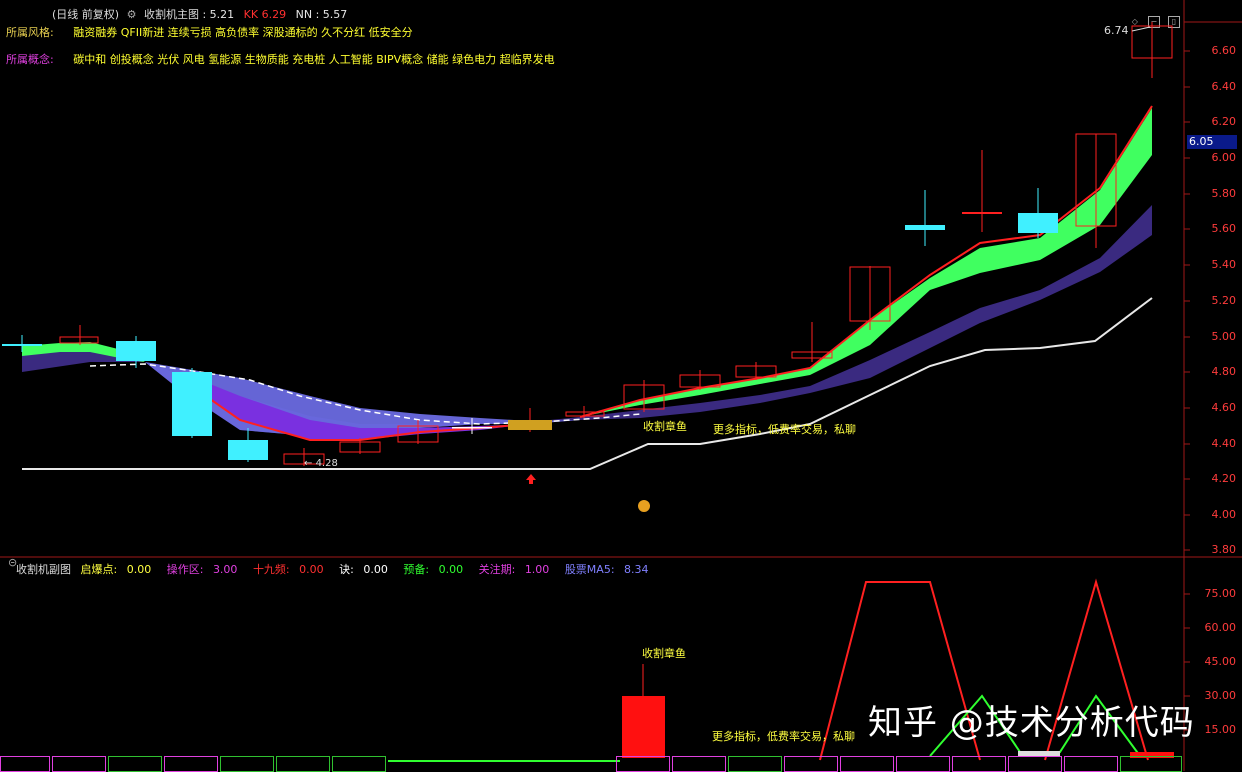  I want to click on sub-item-czq: 操作区: 3.00, so click(202, 569).